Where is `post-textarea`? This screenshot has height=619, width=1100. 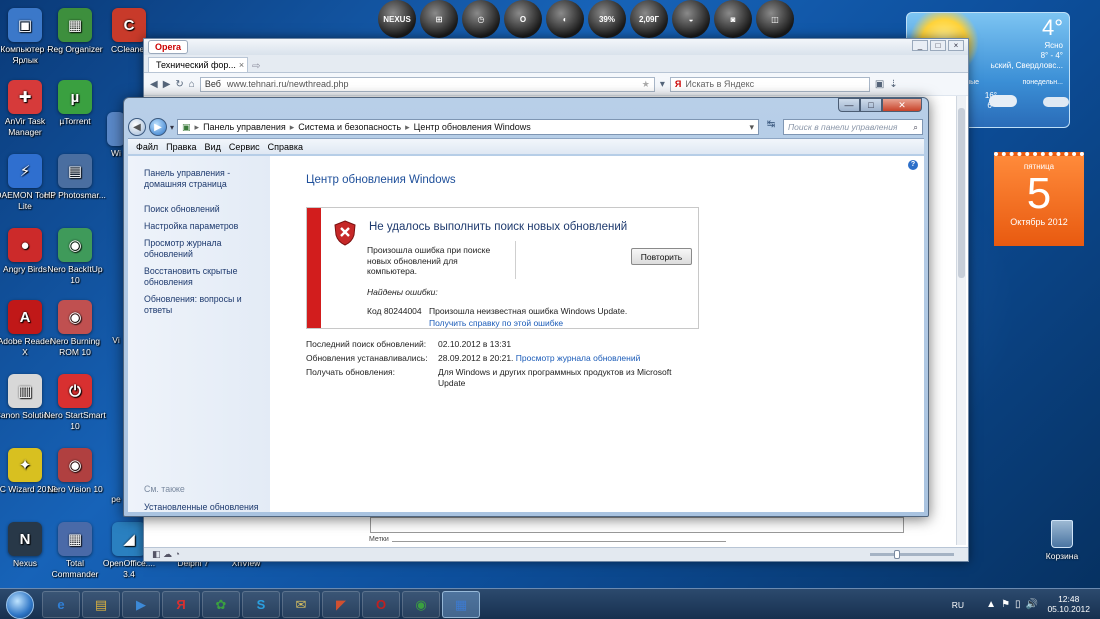
post-textarea is located at coordinates (637, 525).